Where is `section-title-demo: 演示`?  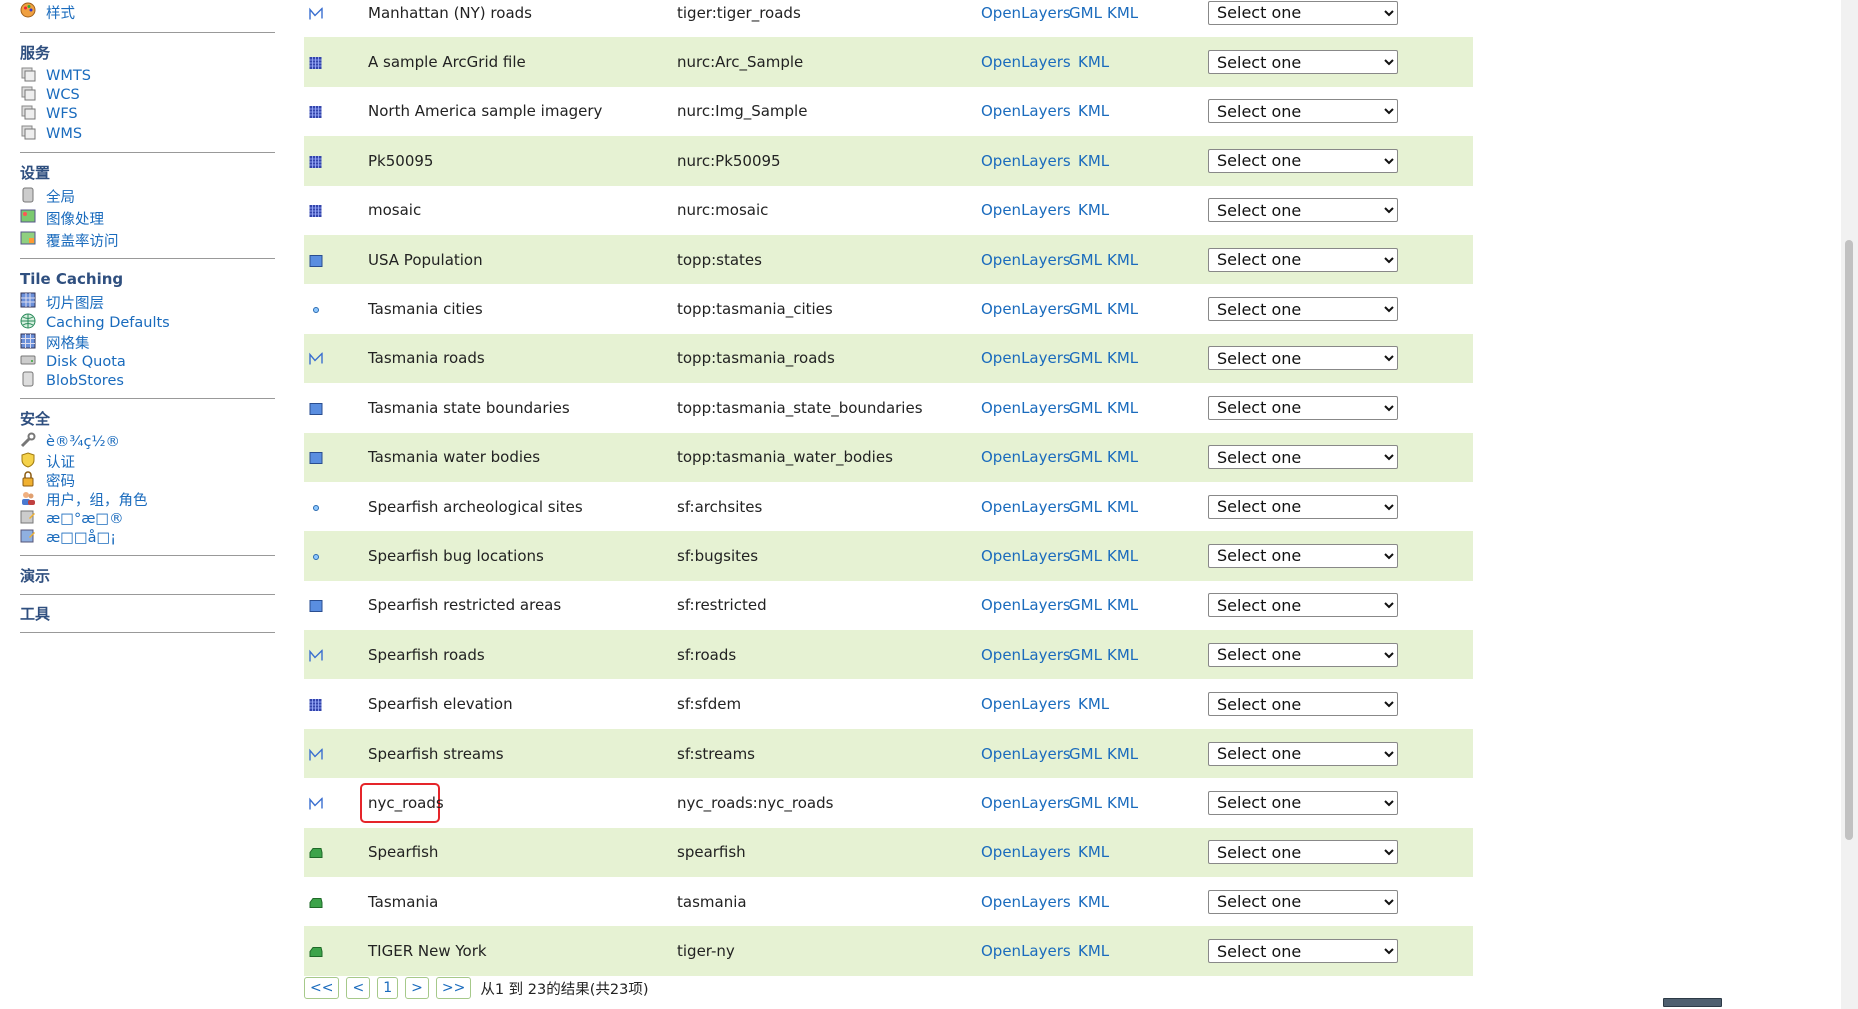 section-title-demo: 演示 is located at coordinates (147, 576).